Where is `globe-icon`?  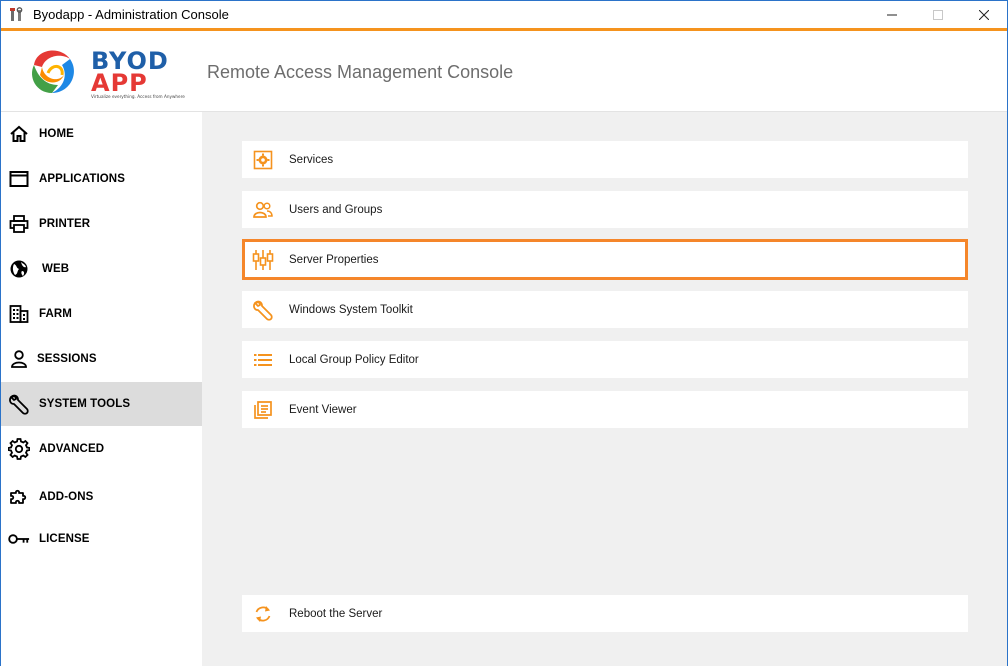 globe-icon is located at coordinates (19, 269).